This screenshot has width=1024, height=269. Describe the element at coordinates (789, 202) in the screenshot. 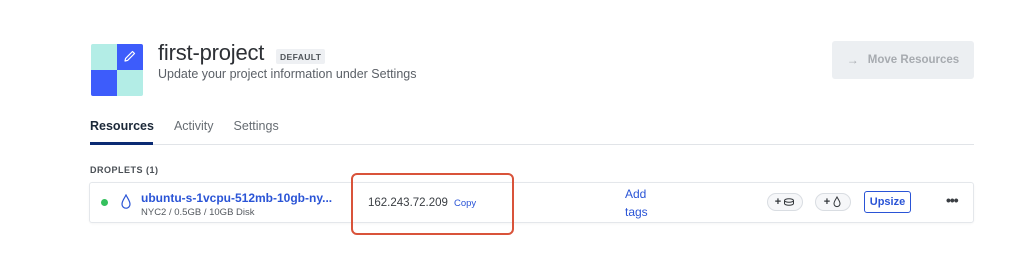

I see `volume-icon` at that location.